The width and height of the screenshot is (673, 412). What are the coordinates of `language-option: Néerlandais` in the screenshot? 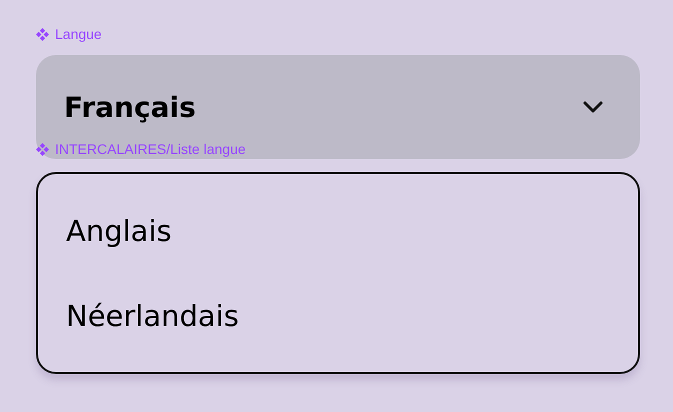 It's located at (338, 315).